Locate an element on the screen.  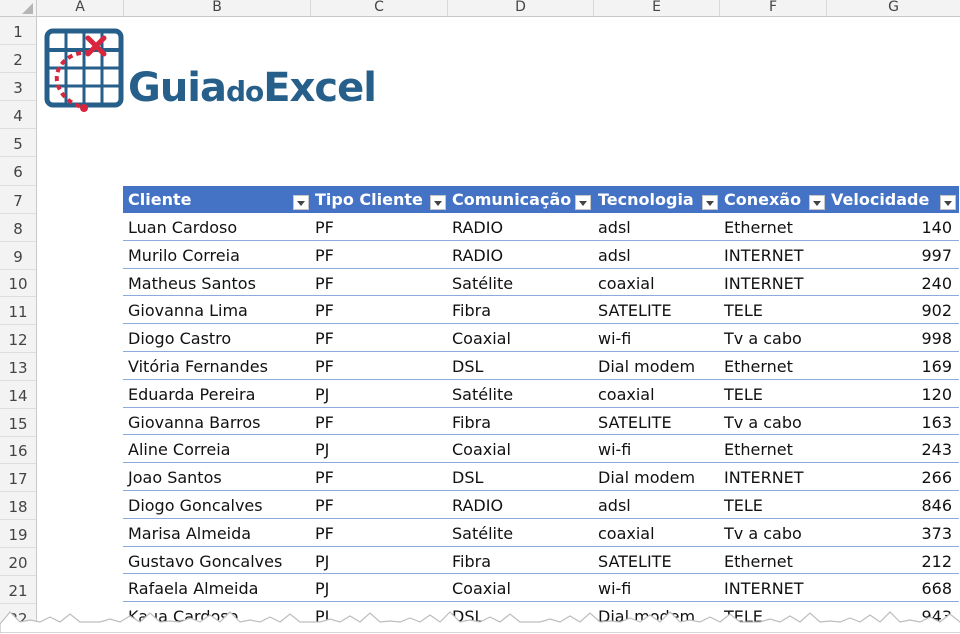
cell-cliente: Aline Correia is located at coordinates (216, 448).